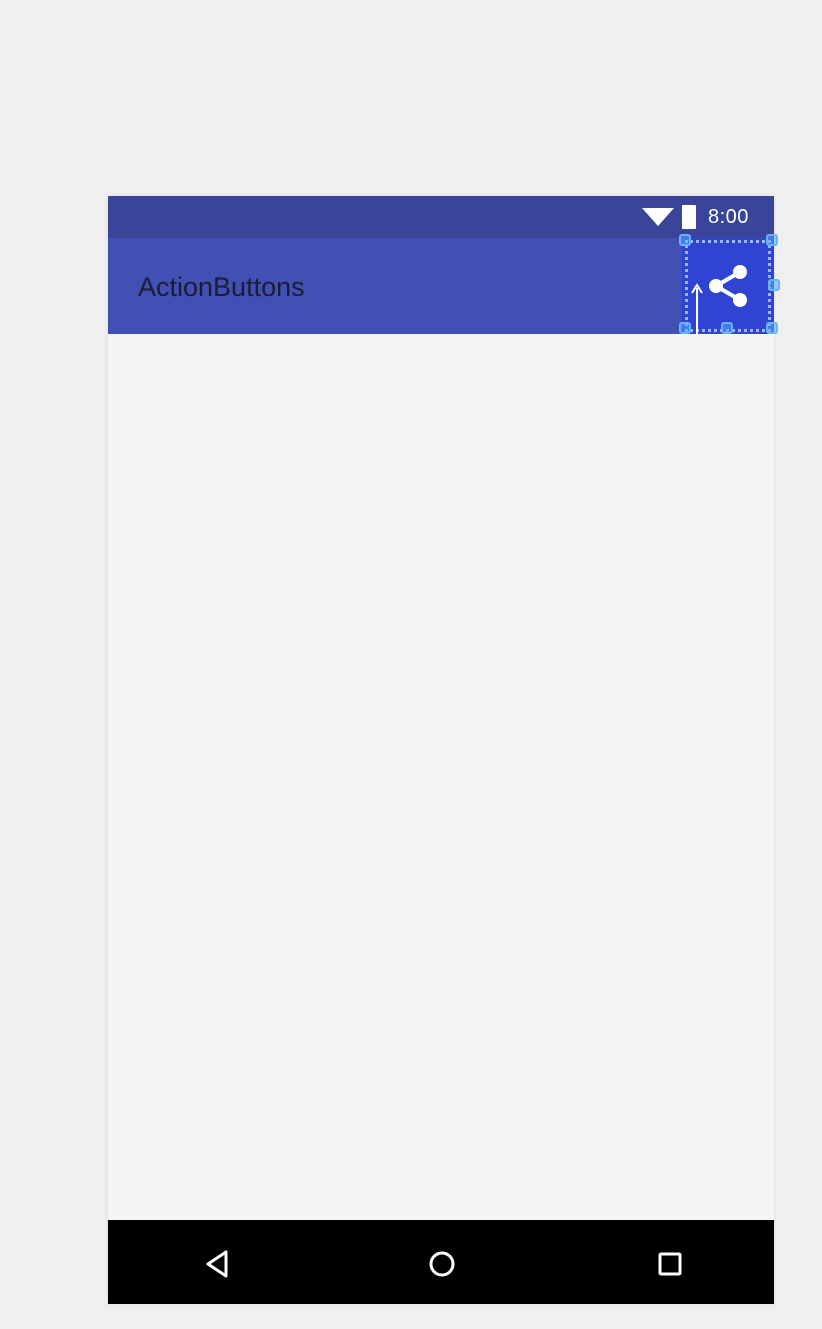 The height and width of the screenshot is (1329, 822). I want to click on recents-button, so click(670, 1264).